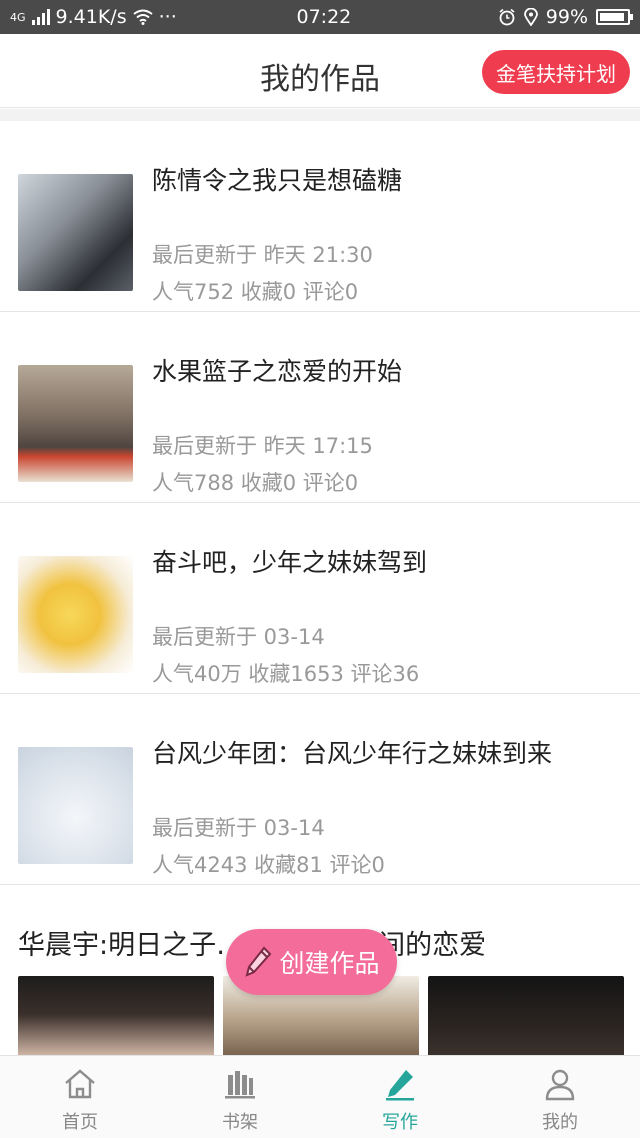 Image resolution: width=640 pixels, height=1138 pixels. Describe the element at coordinates (614, 17) in the screenshot. I see `battery-icon` at that location.